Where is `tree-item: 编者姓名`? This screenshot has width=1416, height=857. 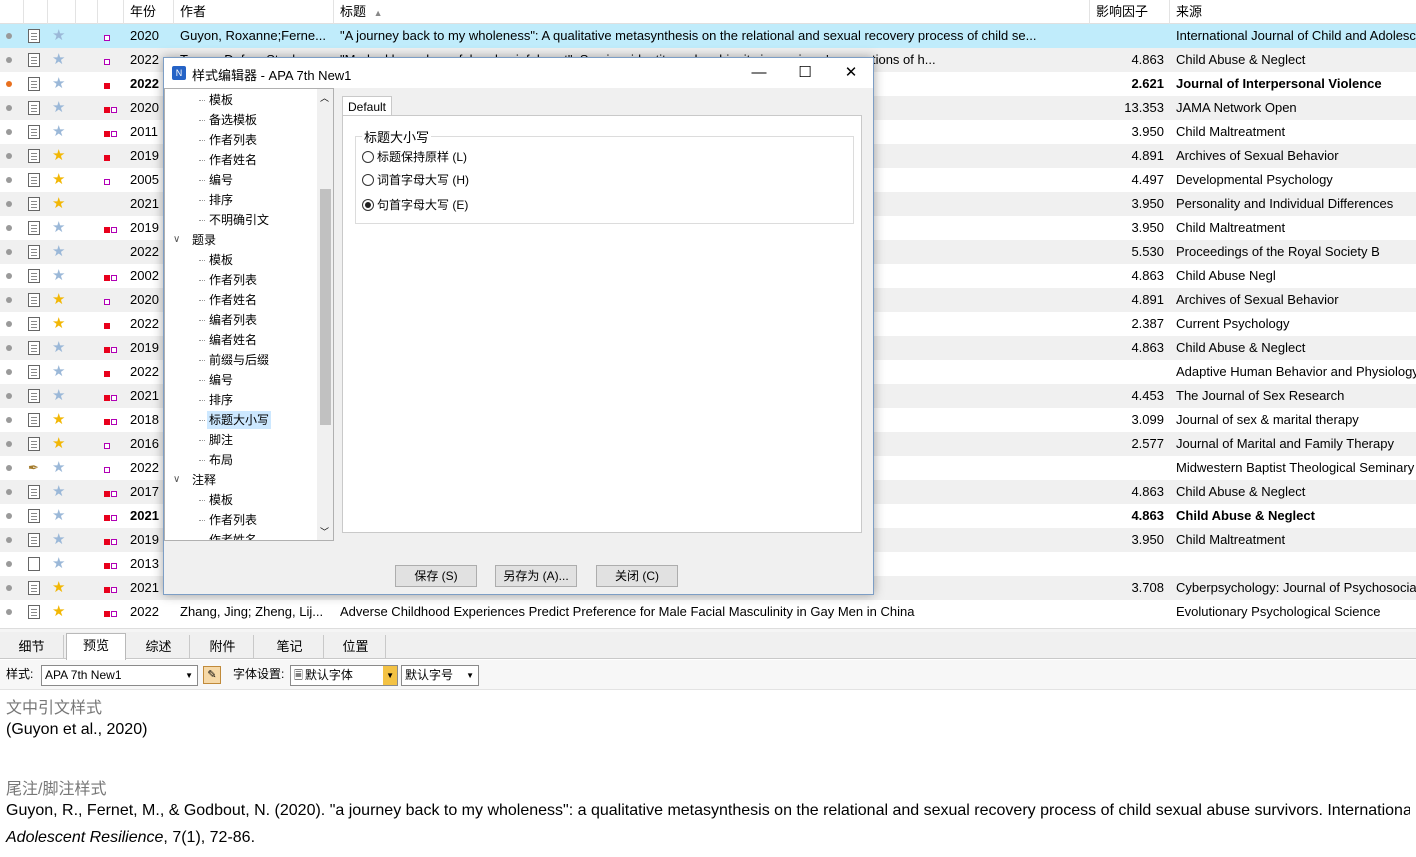
tree-item: 编者姓名 is located at coordinates (233, 340).